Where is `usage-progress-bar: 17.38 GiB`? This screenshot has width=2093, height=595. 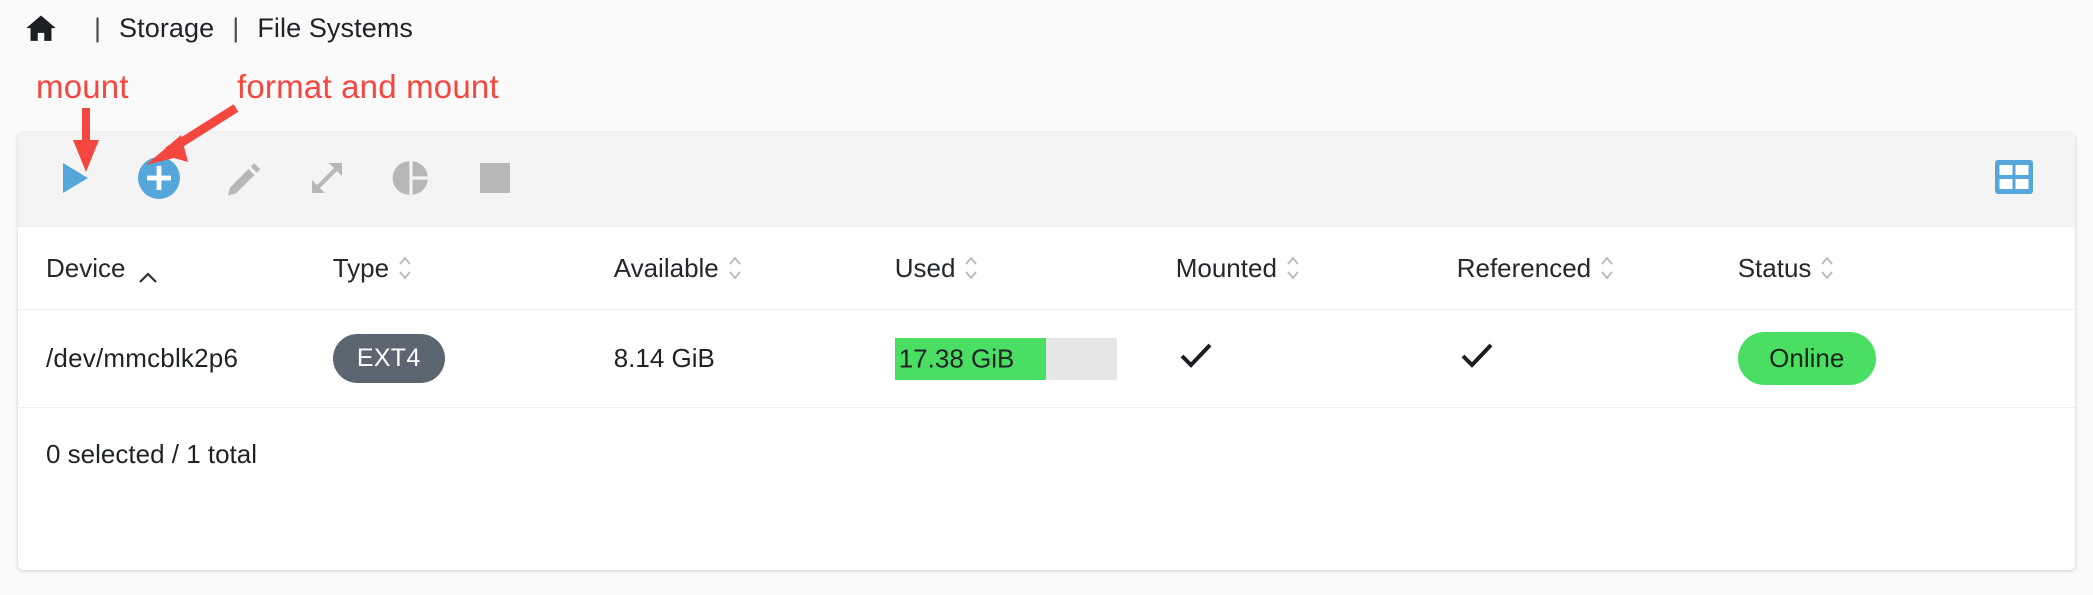
usage-progress-bar: 17.38 GiB is located at coordinates (1005, 358).